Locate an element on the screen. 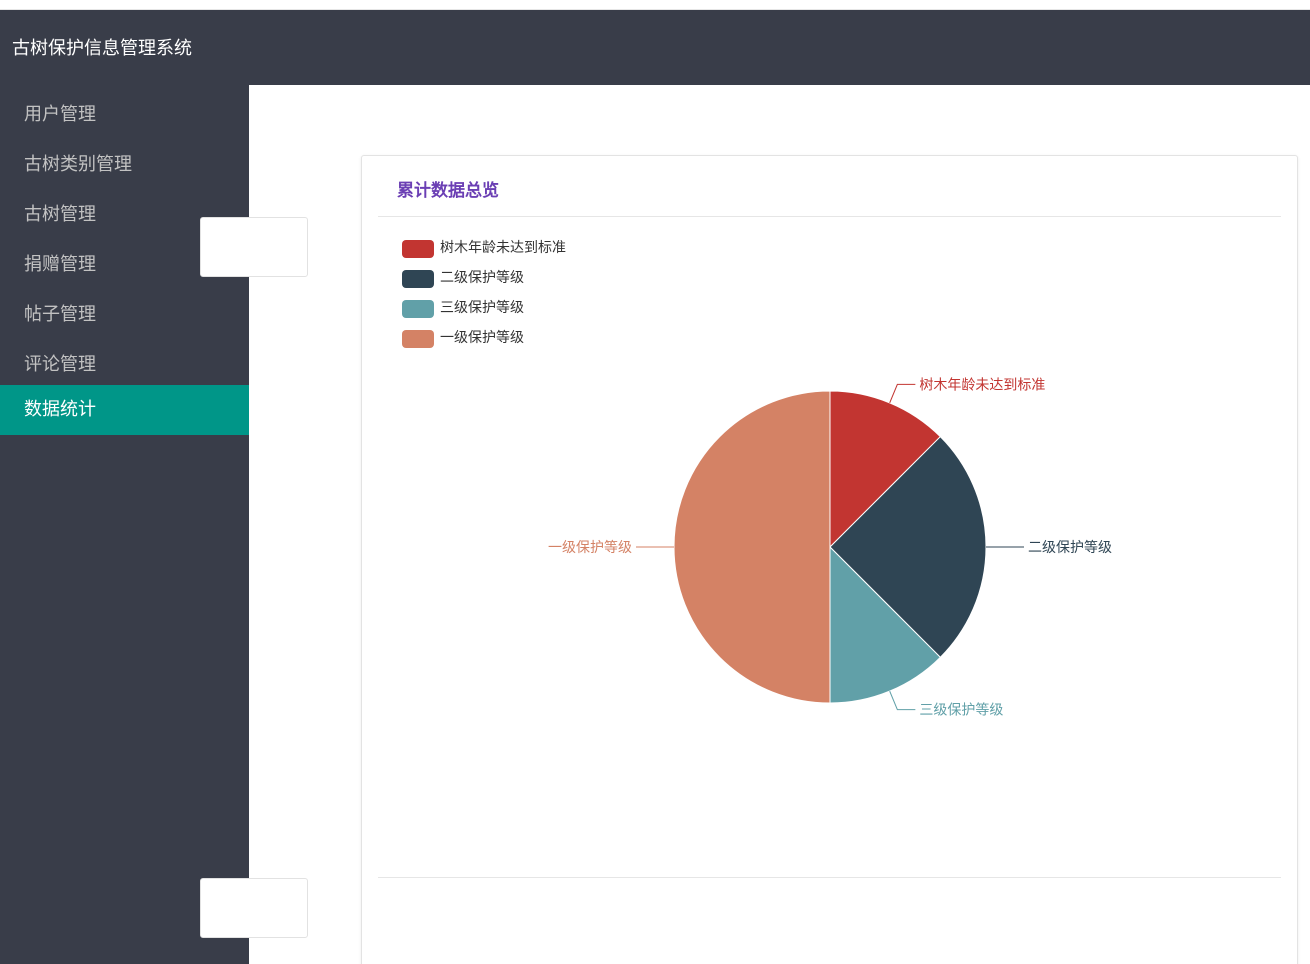 Image resolution: width=1310 pixels, height=964 pixels. background-card-top is located at coordinates (254, 247).